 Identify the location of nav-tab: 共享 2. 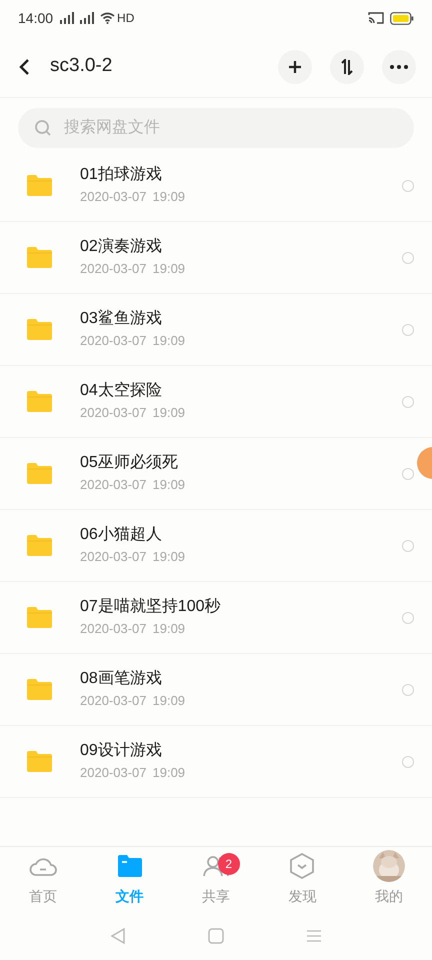
(216, 879).